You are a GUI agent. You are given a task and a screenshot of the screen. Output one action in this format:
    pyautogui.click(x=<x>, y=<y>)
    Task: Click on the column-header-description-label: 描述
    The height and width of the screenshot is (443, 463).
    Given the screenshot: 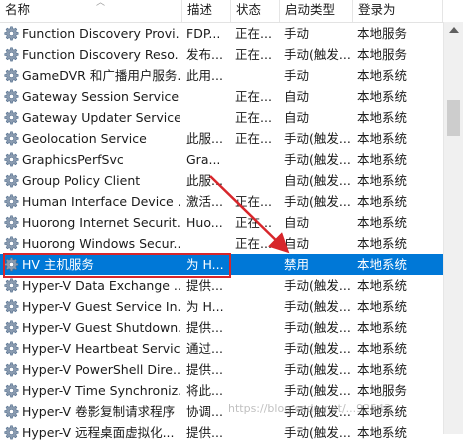 What is the action you would take?
    pyautogui.click(x=200, y=9)
    